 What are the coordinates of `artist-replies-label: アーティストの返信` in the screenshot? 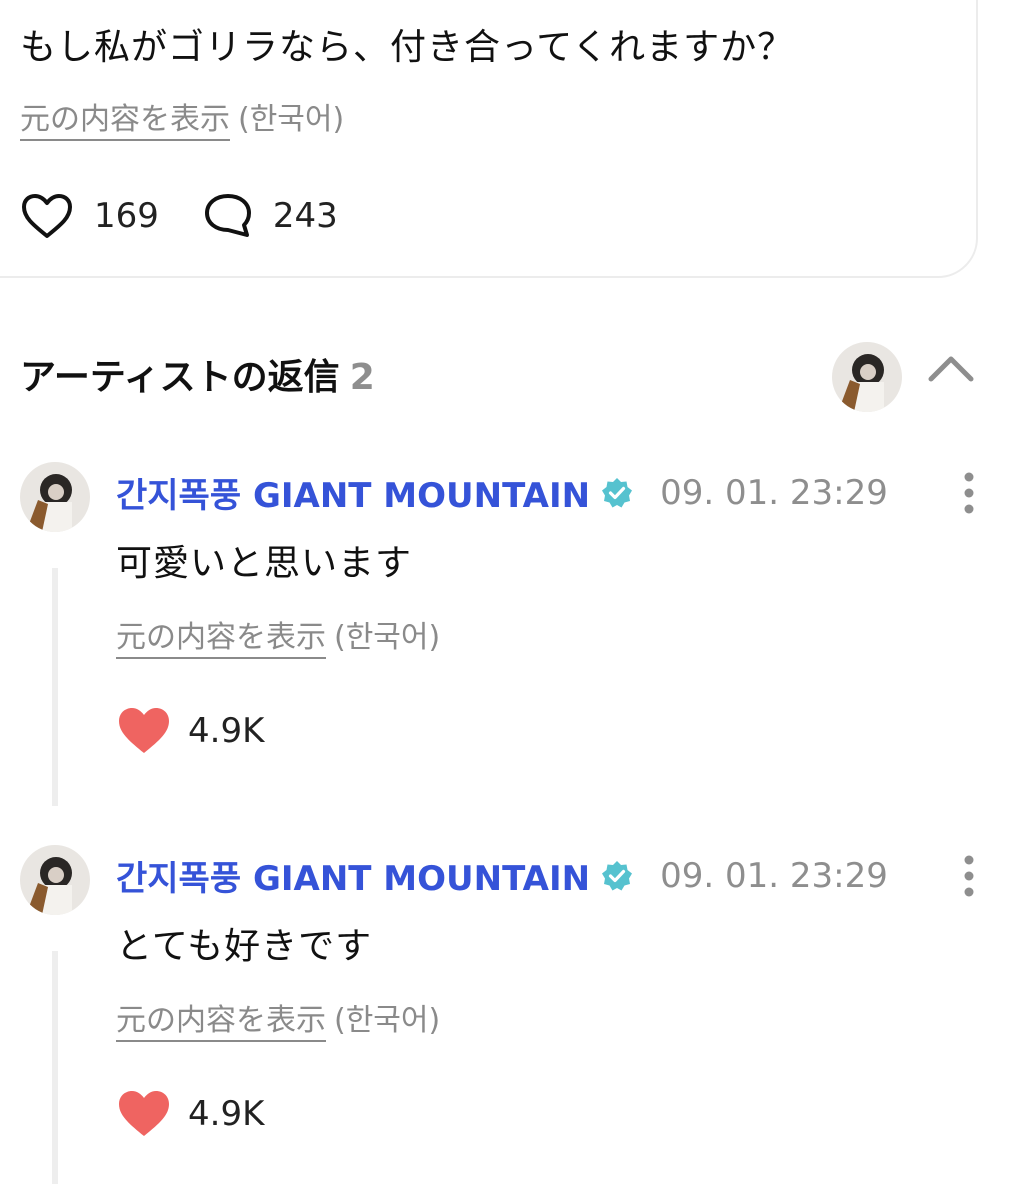 It's located at (180, 377).